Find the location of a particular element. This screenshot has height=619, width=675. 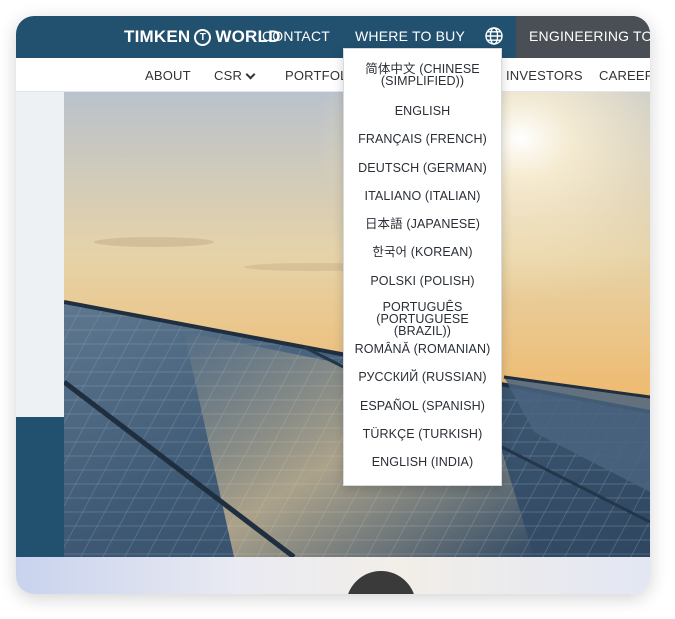

nav-about: ABOUT is located at coordinates (168, 75).